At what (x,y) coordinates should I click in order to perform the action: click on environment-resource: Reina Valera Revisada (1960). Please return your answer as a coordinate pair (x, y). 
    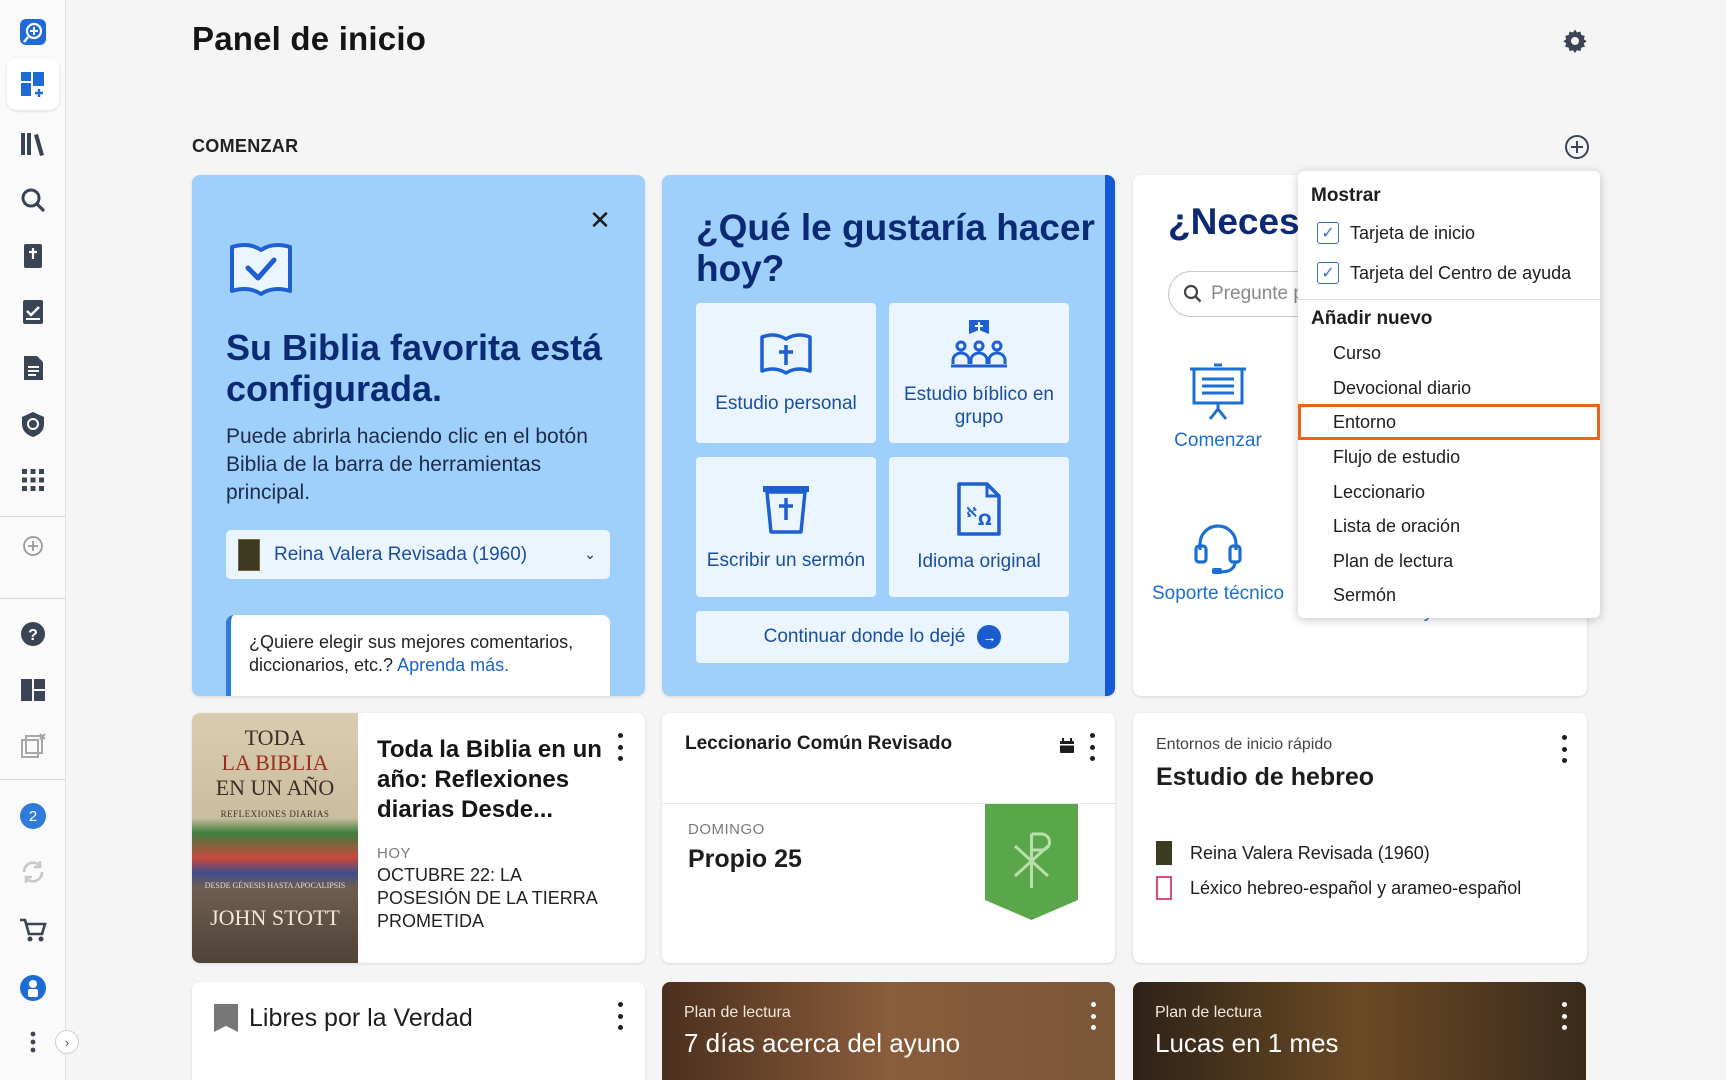
    Looking at the image, I should click on (1293, 853).